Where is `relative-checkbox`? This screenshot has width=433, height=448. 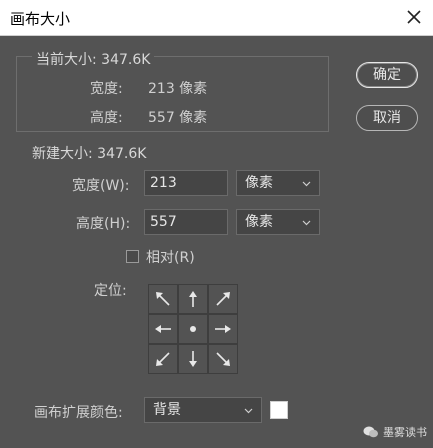
relative-checkbox is located at coordinates (132, 256).